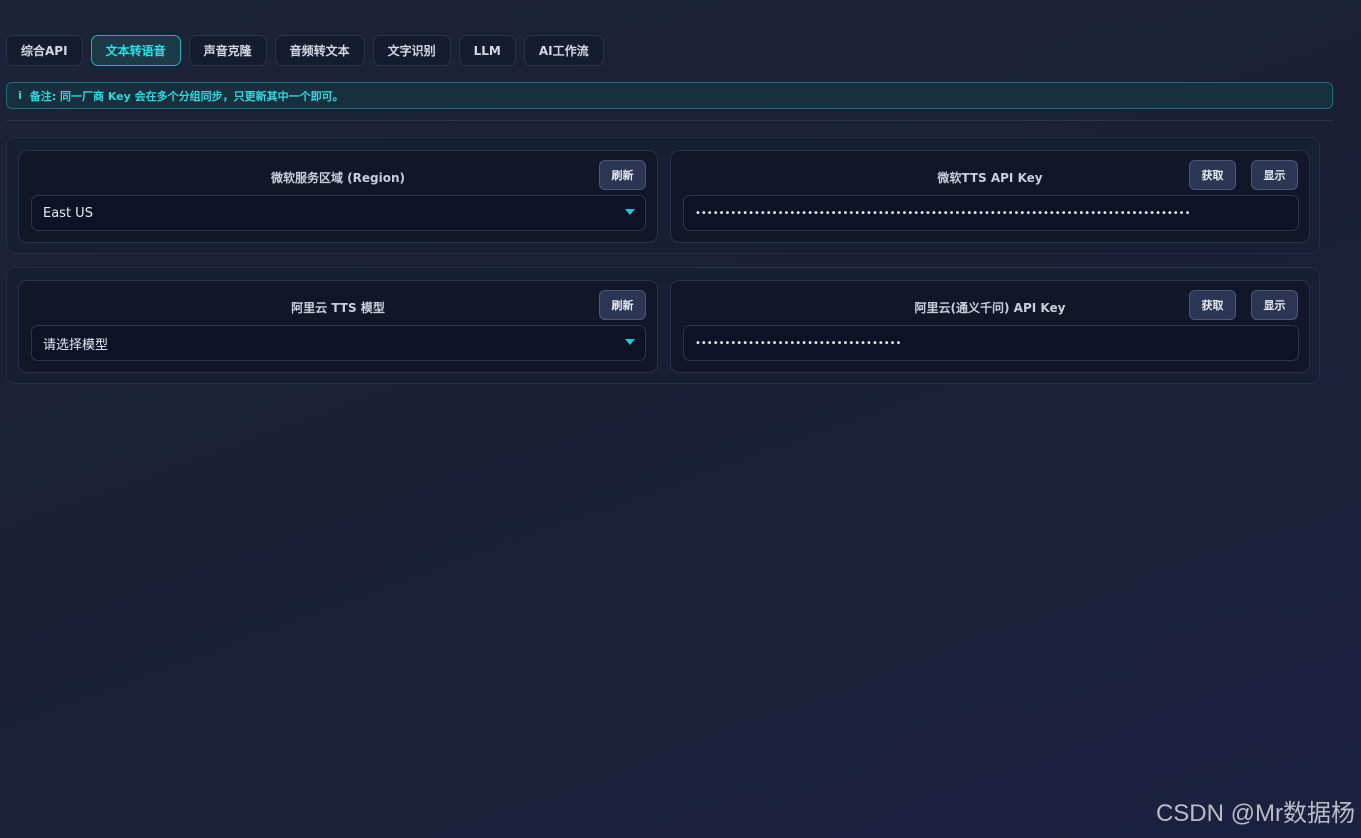  I want to click on show-microsoft-key-button: 显示, so click(1274, 175).